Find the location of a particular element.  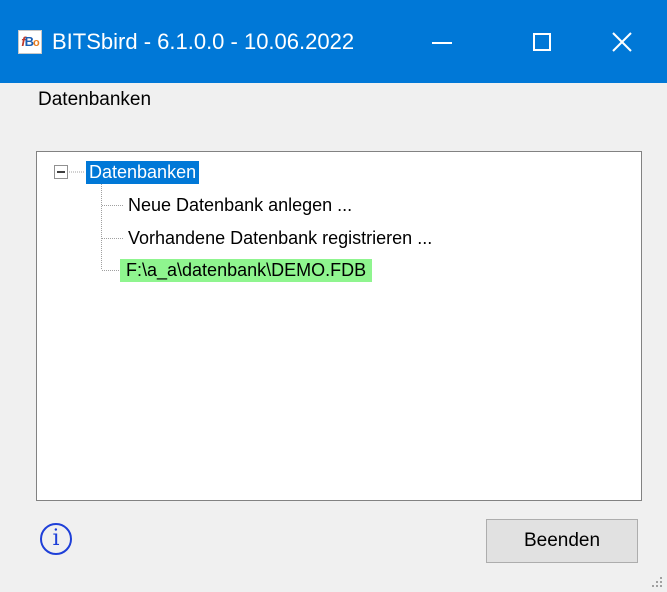

minimize-icon is located at coordinates (442, 42).